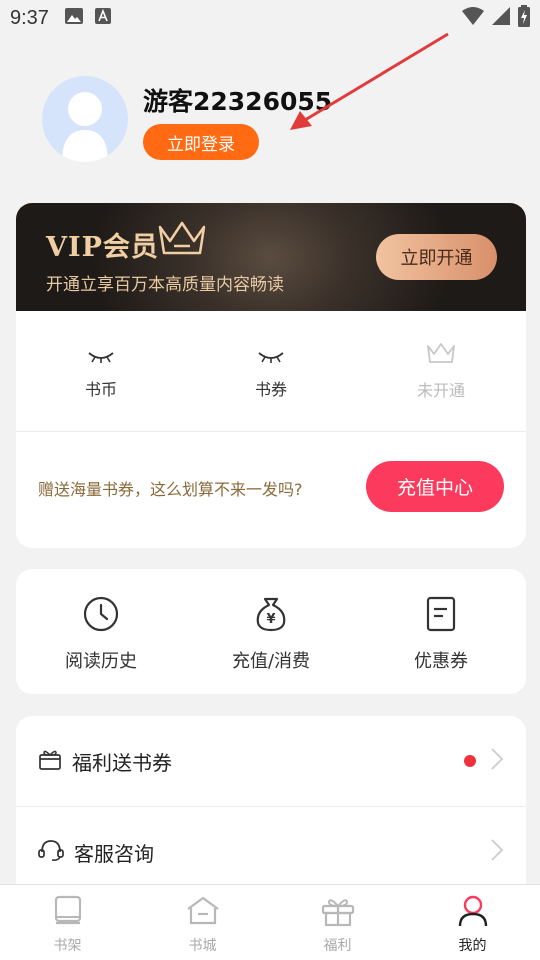  I want to click on gift-box-icon, so click(50, 761).